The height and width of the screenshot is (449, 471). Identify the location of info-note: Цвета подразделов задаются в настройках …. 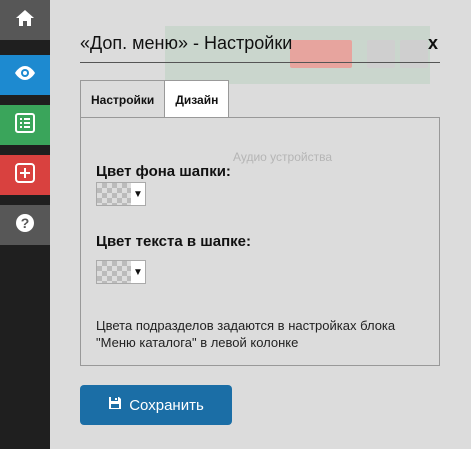
(246, 334).